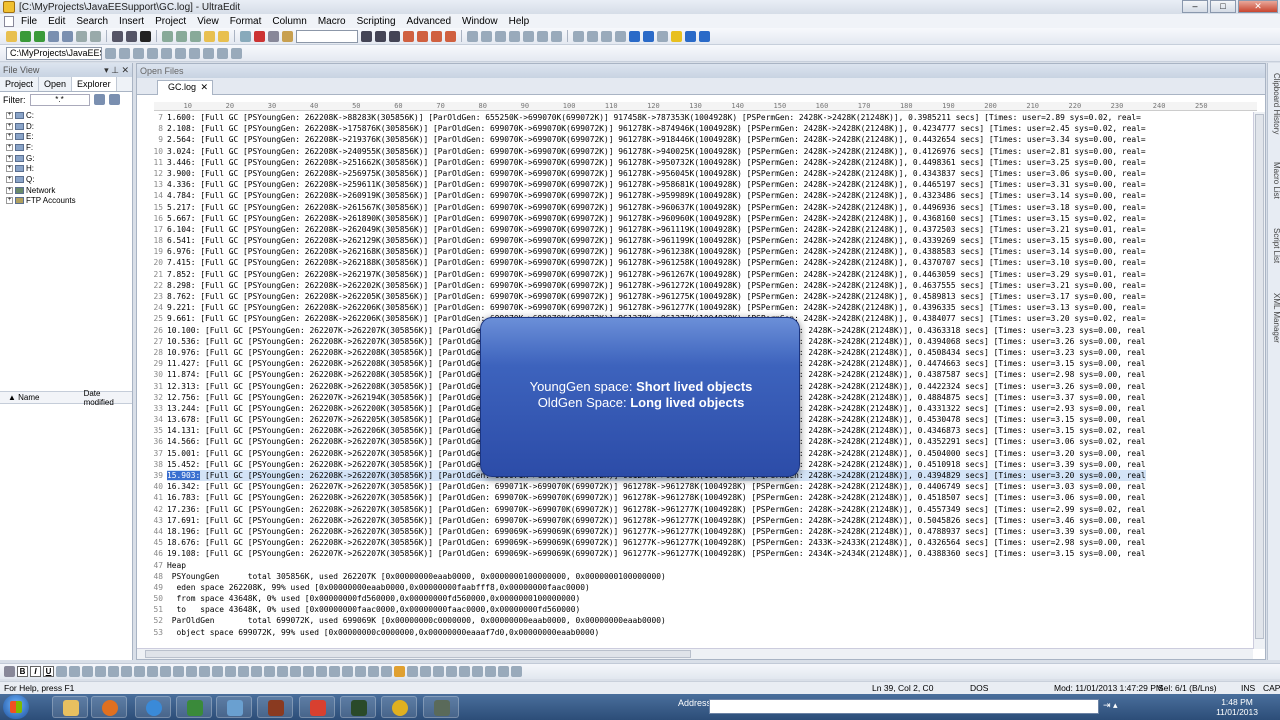 This screenshot has height=720, width=1280. What do you see at coordinates (578, 36) in the screenshot?
I see `sort-icon` at bounding box center [578, 36].